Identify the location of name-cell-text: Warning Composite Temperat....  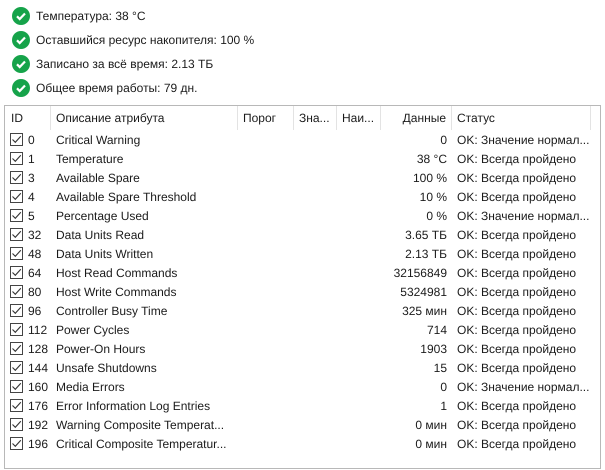
(140, 425).